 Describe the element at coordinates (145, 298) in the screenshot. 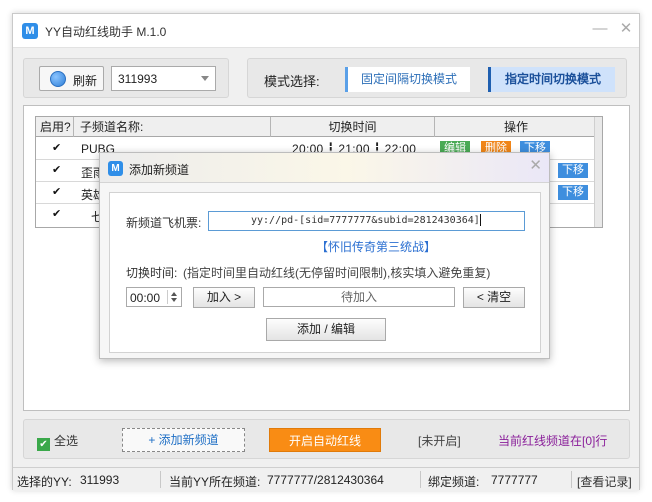

I see `time-value: 00:00` at that location.